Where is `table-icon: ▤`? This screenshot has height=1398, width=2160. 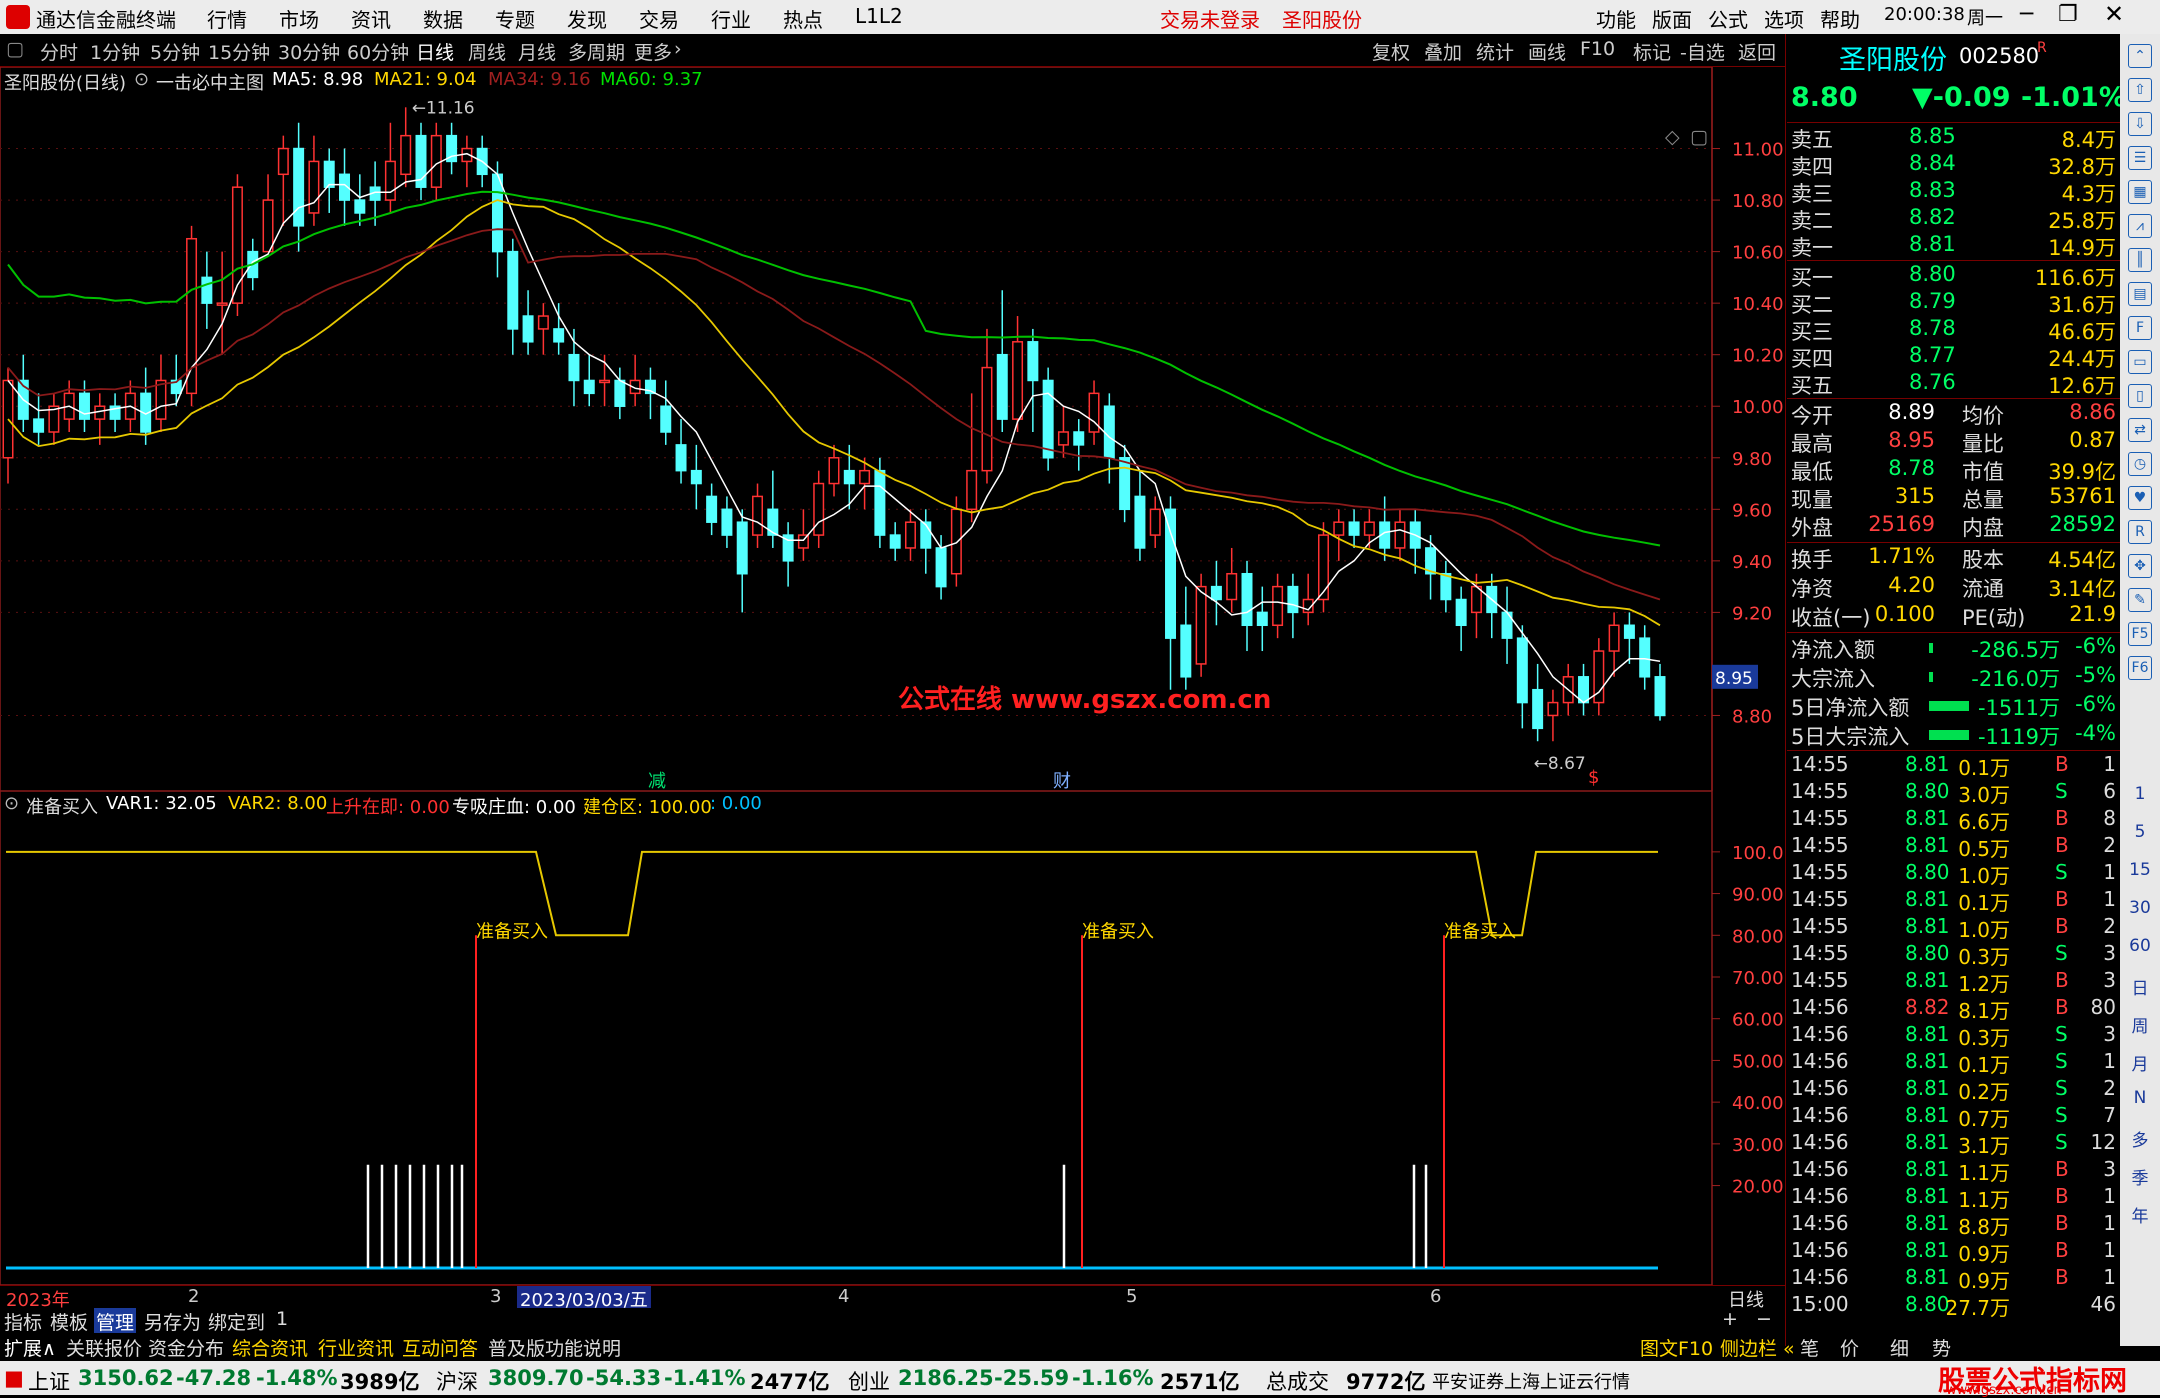
table-icon: ▤ is located at coordinates (2140, 294).